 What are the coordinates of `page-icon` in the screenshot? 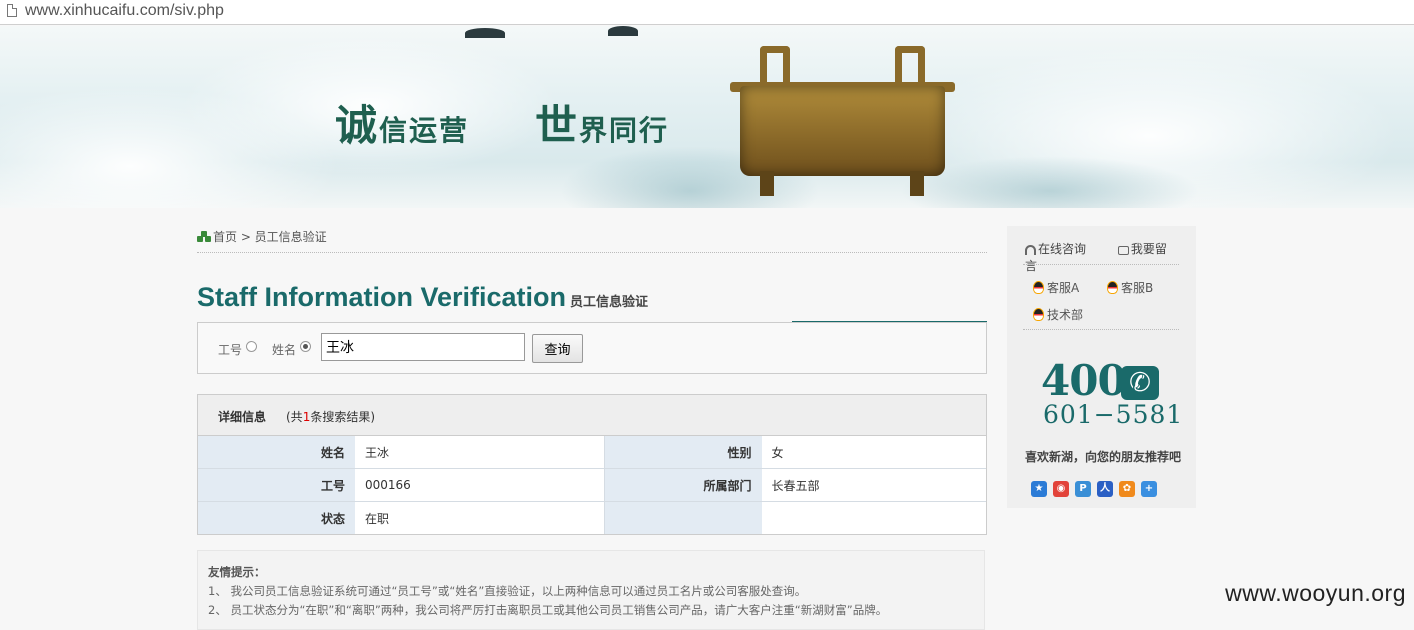 It's located at (12, 10).